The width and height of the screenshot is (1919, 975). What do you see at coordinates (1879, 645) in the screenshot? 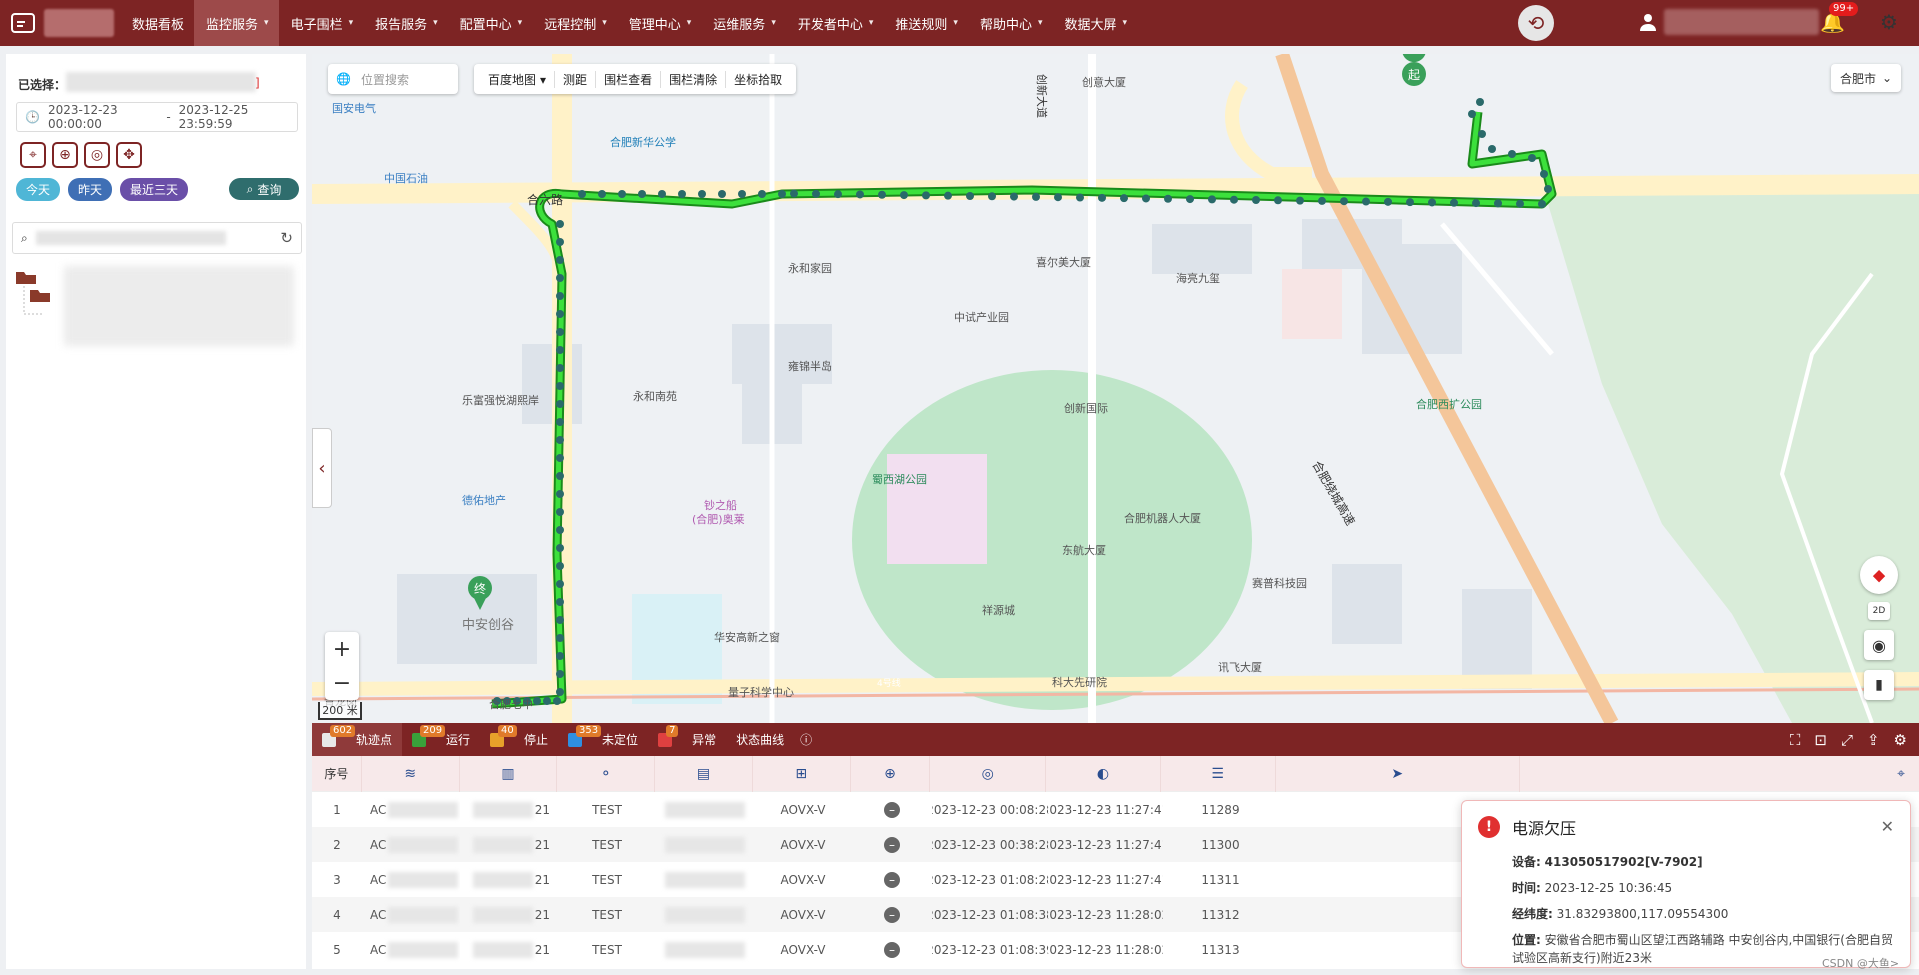
I see `locate-icon: ◉` at bounding box center [1879, 645].